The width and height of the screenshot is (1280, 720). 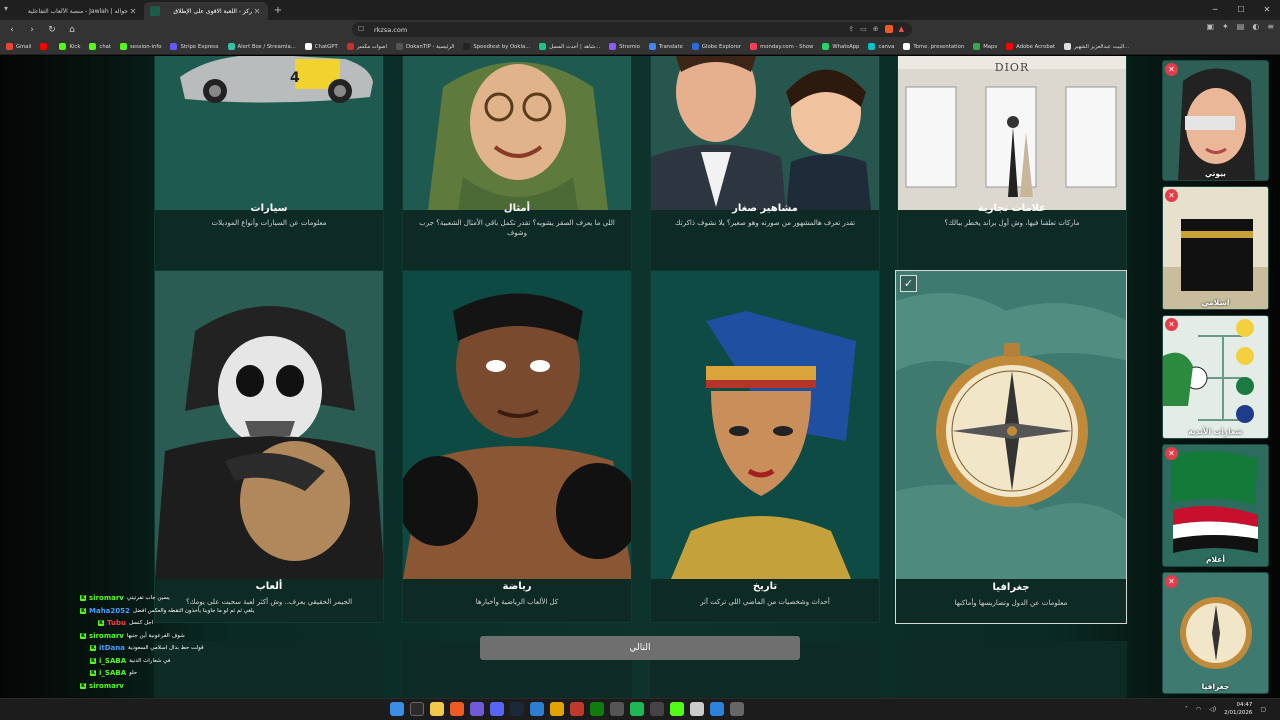 I want to click on selected-category-geography: ✕ جغرافيا, so click(x=1215, y=633).